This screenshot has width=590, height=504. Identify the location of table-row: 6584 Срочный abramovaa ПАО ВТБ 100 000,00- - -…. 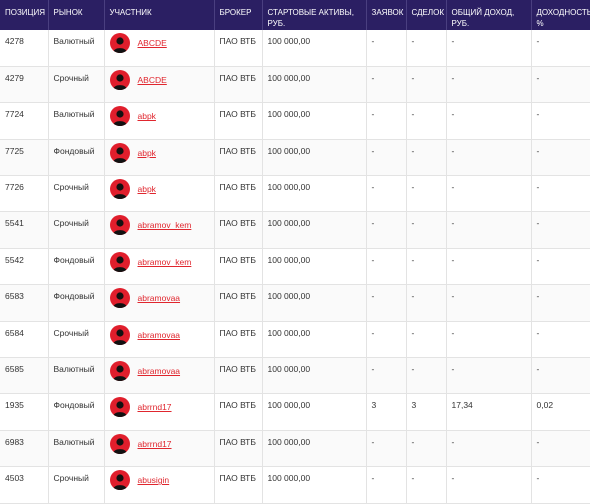
(295, 340).